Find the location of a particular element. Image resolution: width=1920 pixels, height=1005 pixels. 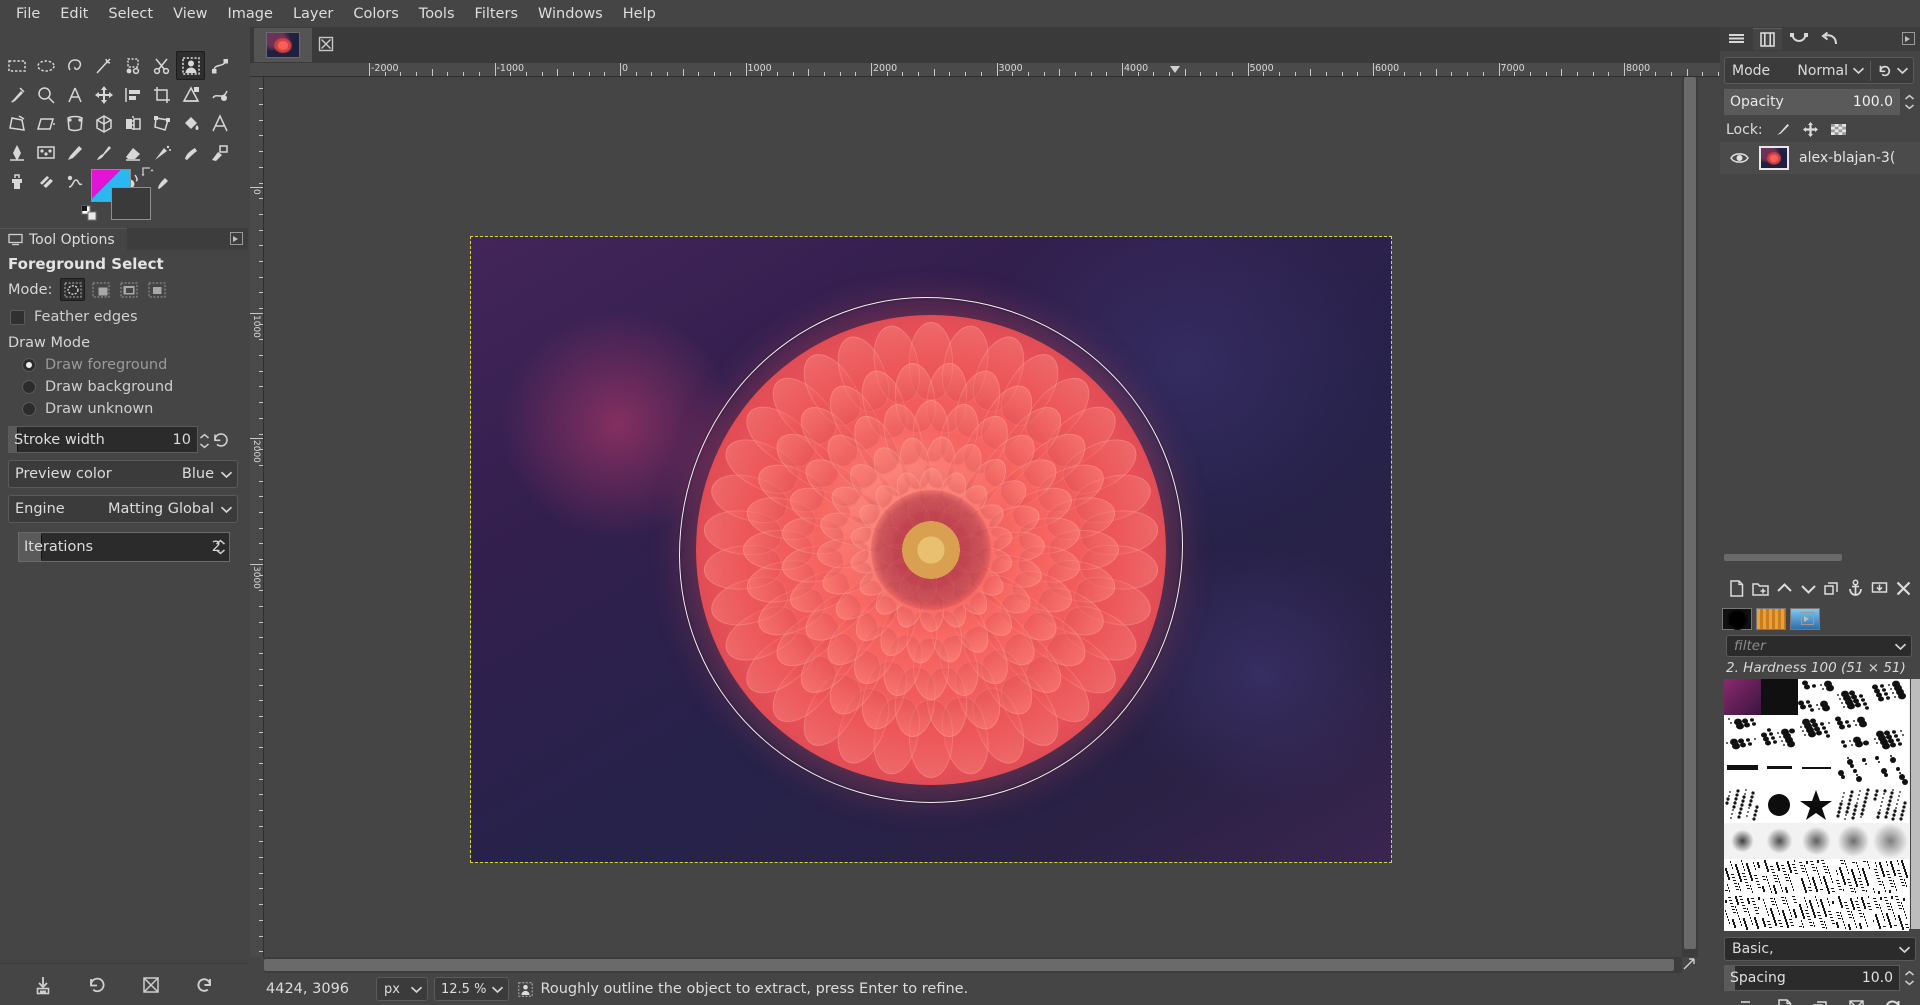

duplicate-brush-icon is located at coordinates (1820, 1001).